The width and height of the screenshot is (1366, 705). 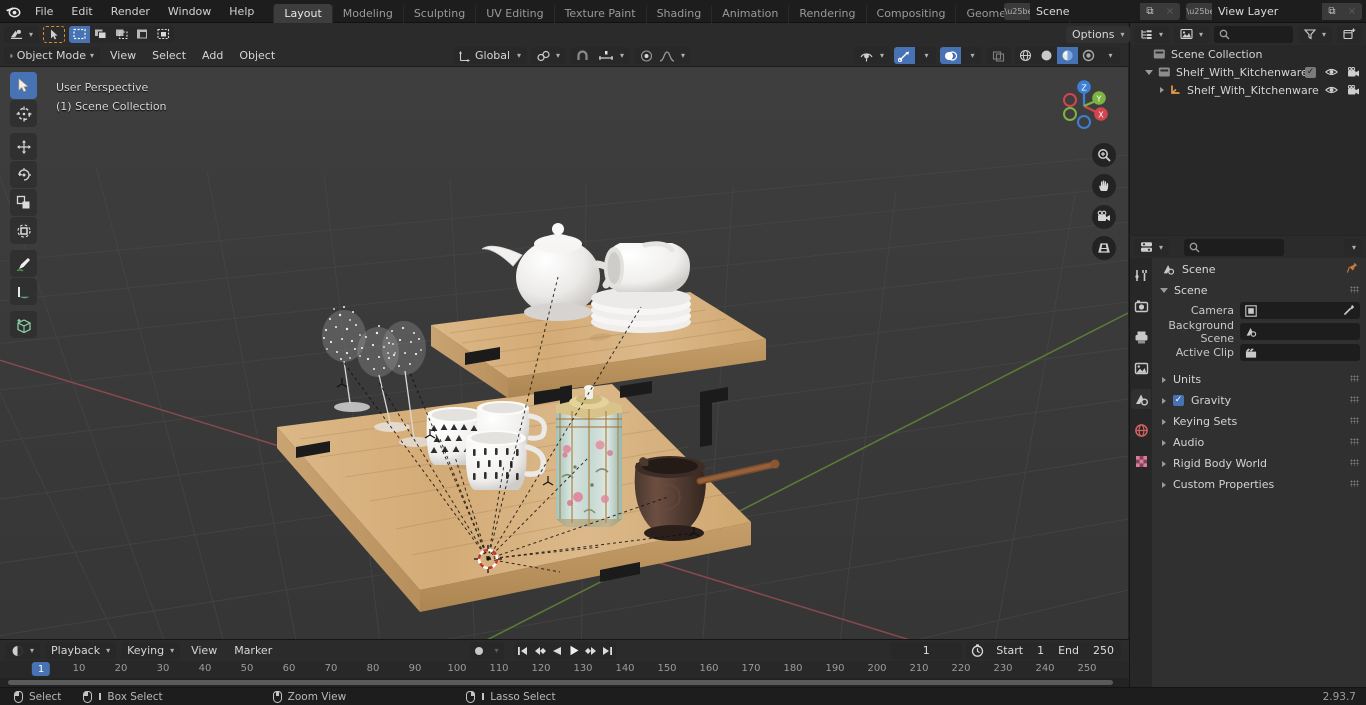 What do you see at coordinates (54, 34) in the screenshot?
I see `tweak-tool-icon` at bounding box center [54, 34].